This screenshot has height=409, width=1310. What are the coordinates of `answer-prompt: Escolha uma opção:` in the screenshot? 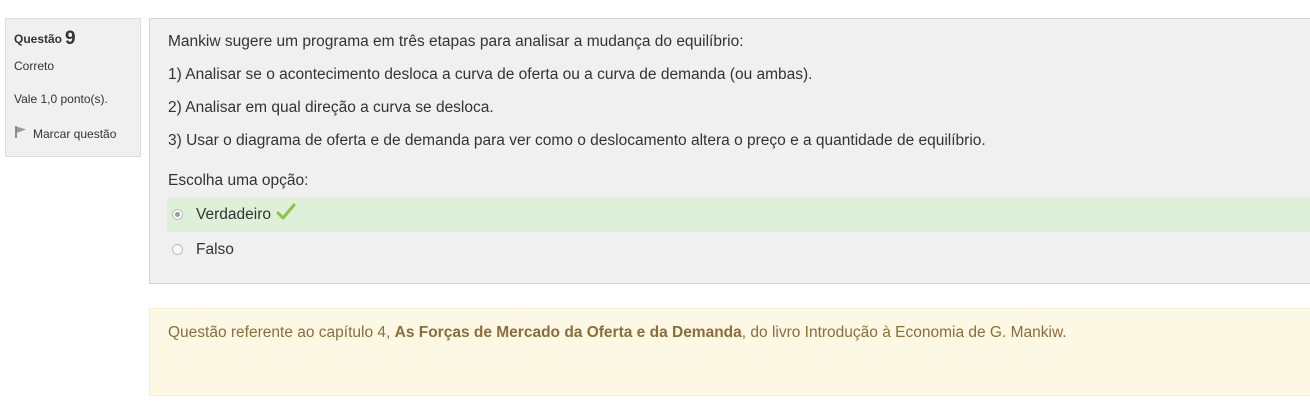 It's located at (238, 180).